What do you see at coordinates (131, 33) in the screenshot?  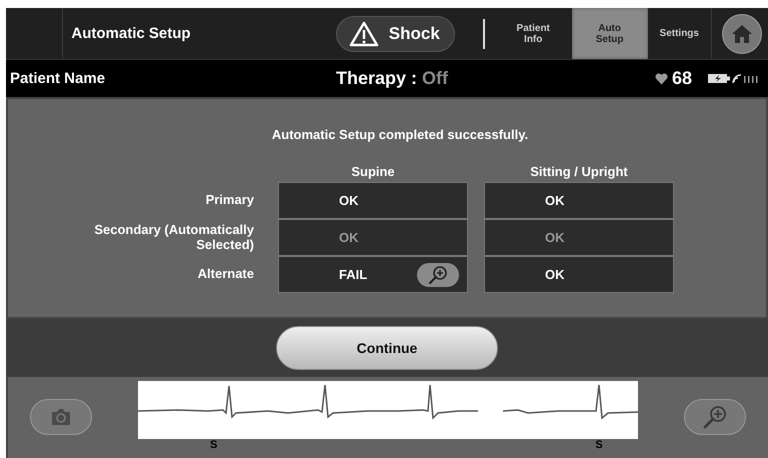 I see `screen-title: Automatic Setup` at bounding box center [131, 33].